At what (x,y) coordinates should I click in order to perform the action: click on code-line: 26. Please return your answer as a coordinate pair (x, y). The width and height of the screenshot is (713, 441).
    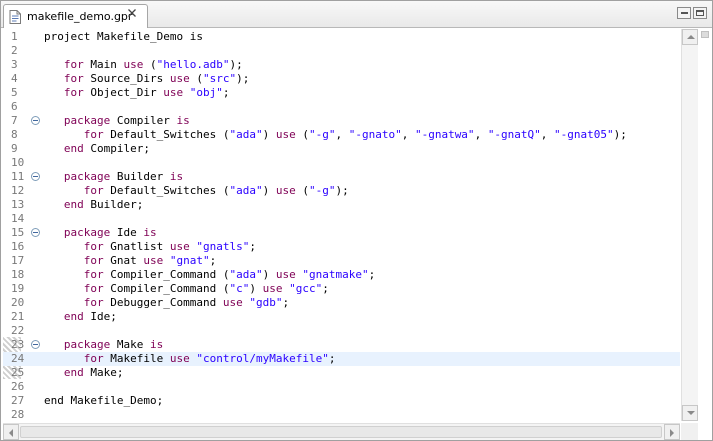
    Looking at the image, I should click on (341, 387).